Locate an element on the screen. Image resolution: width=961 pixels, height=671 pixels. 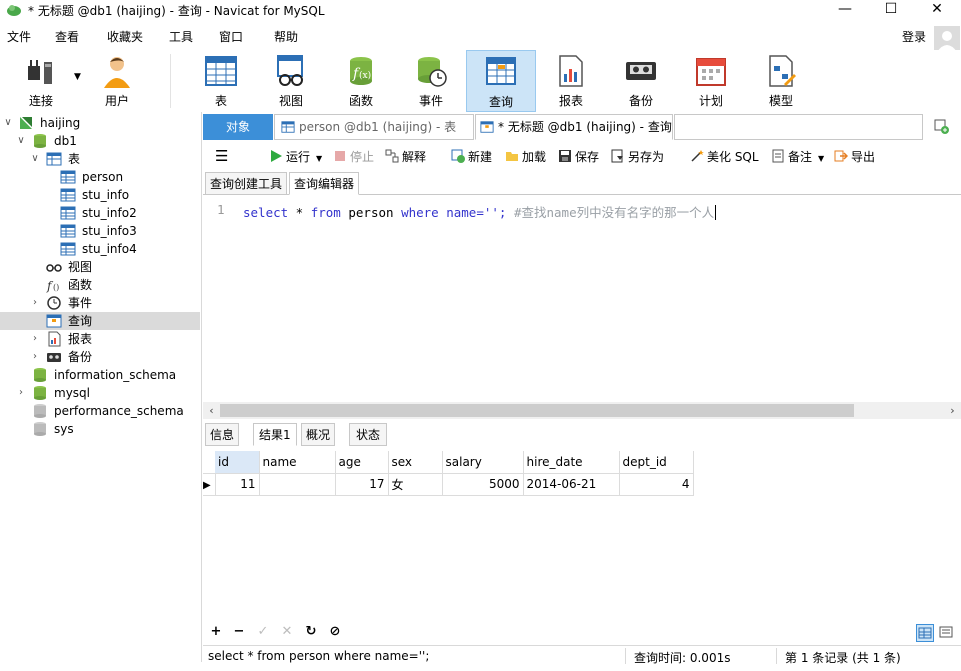
tree-node-performance-schema: performance_schema is located at coordinates (100, 411).